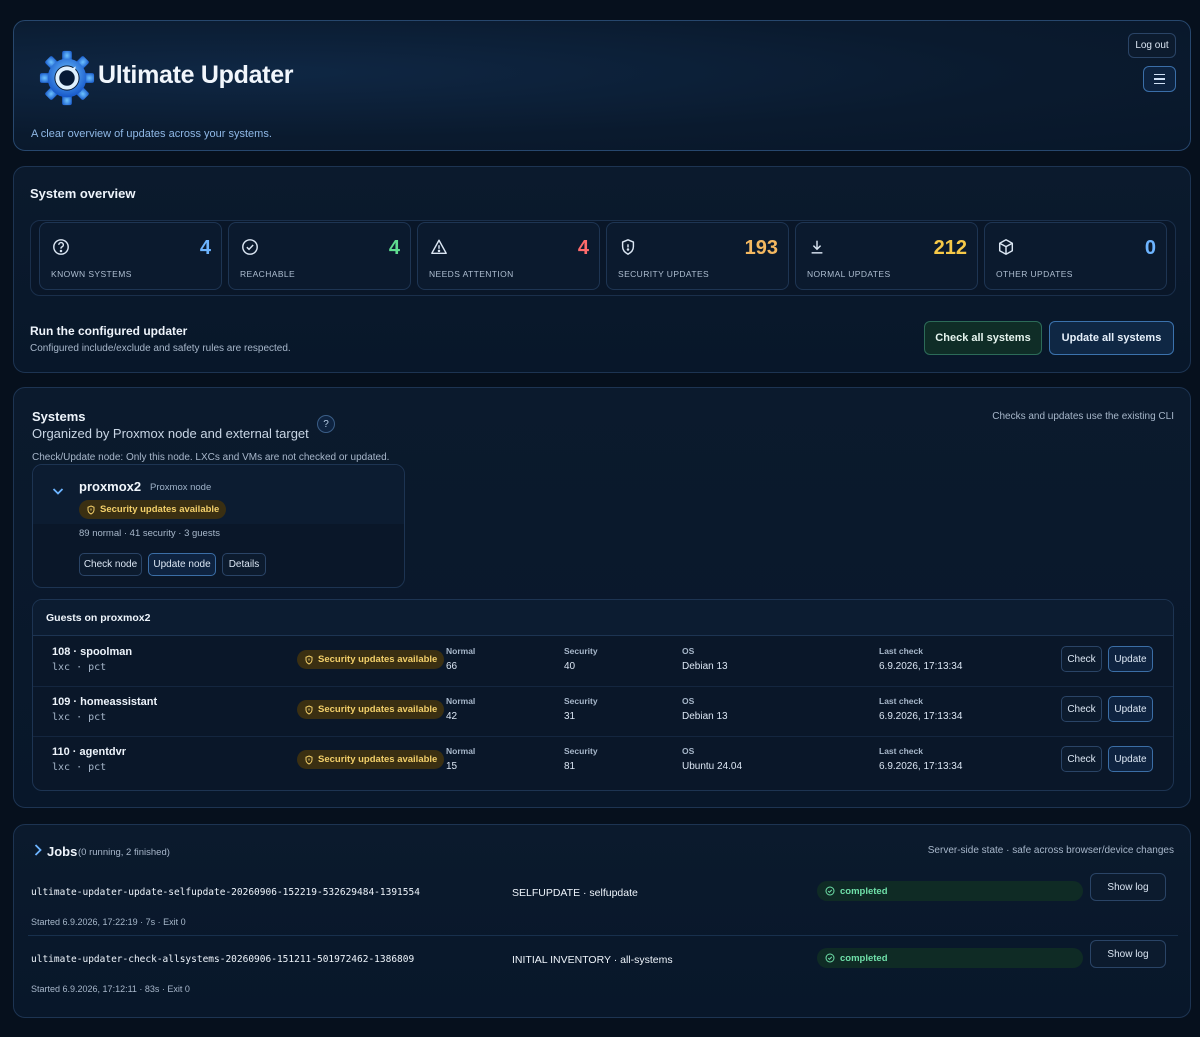 The image size is (1200, 1037). Describe the element at coordinates (817, 247) in the screenshot. I see `download-icon` at that location.